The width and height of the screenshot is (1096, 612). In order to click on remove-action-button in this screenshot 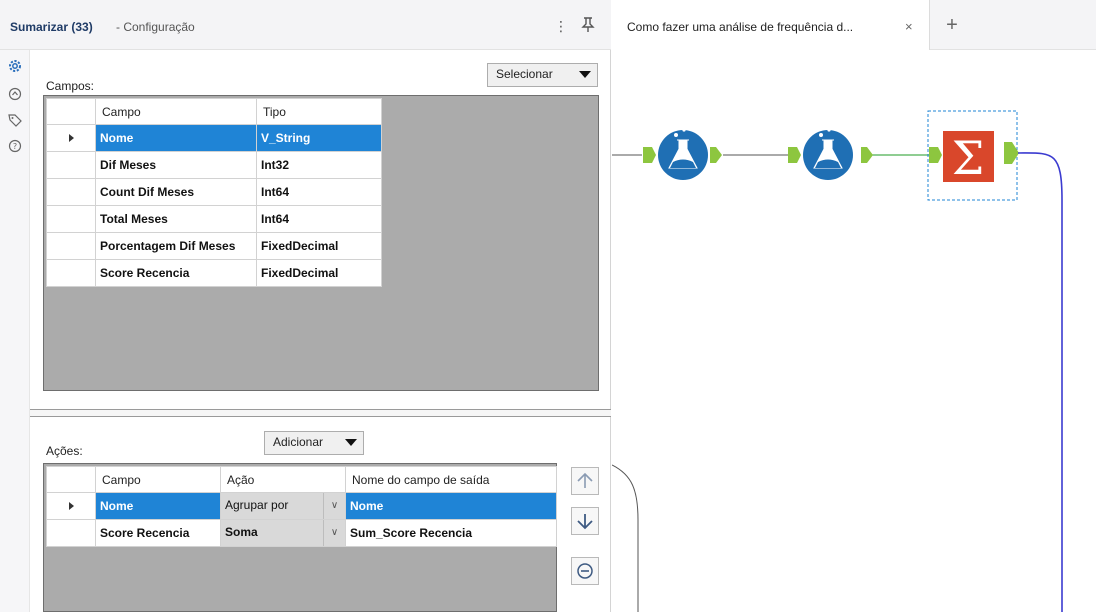, I will do `click(585, 571)`.